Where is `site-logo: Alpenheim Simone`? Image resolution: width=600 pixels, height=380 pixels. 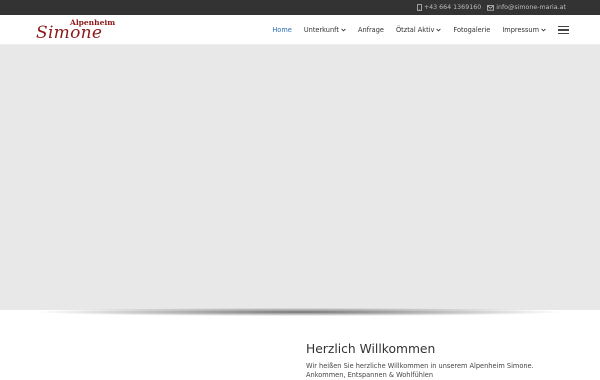
site-logo: Alpenheim Simone is located at coordinates (77, 30).